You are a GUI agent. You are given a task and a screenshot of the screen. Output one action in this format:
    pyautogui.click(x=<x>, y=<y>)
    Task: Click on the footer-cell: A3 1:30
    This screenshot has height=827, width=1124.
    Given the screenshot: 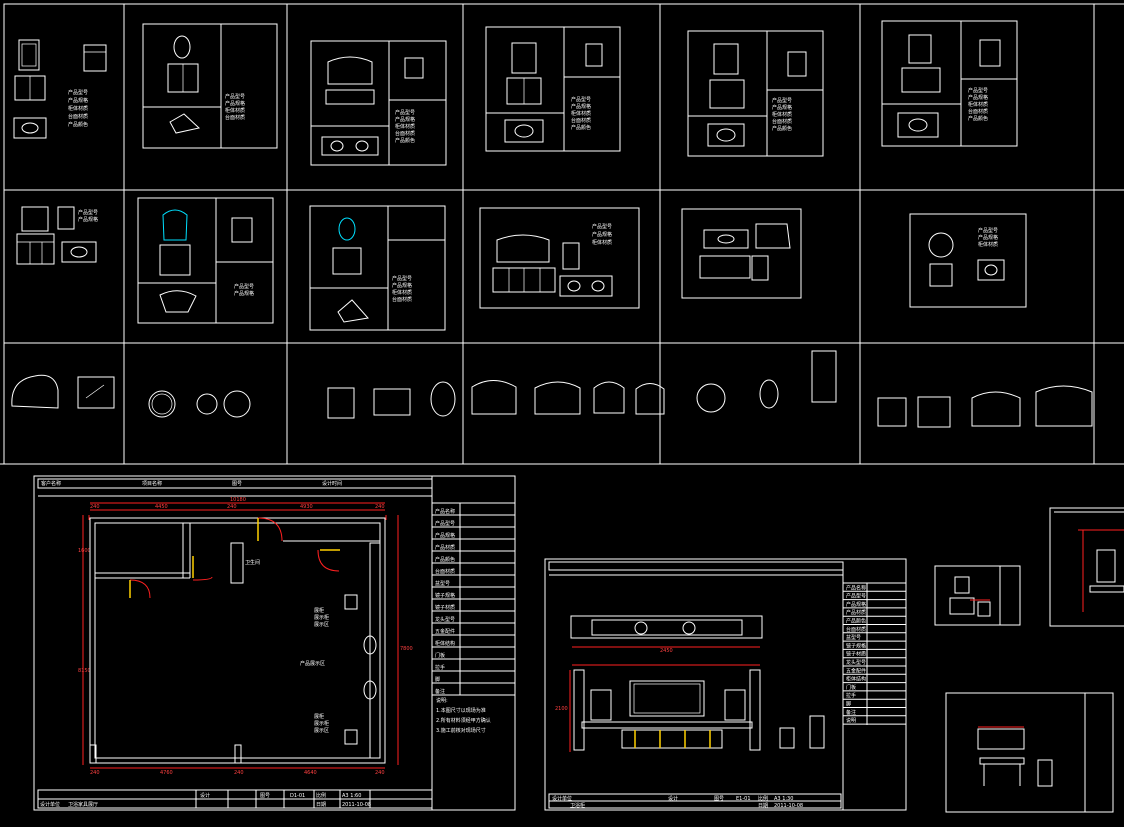 What is the action you would take?
    pyautogui.click(x=783, y=799)
    